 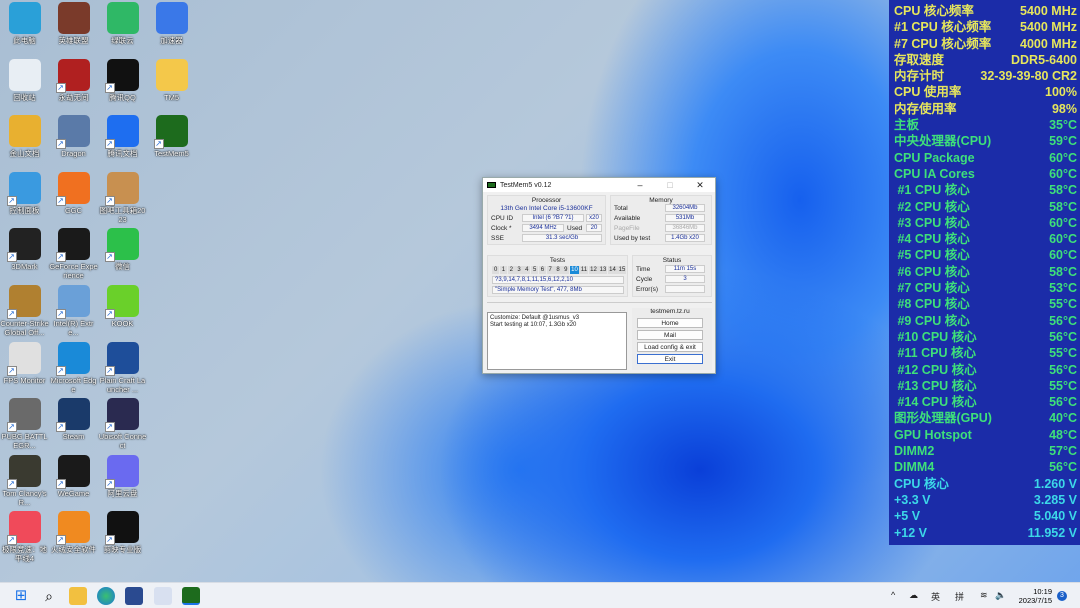 What do you see at coordinates (122, 154) in the screenshot?
I see `desktop-icon-label: 腾讯文档` at bounding box center [122, 154].